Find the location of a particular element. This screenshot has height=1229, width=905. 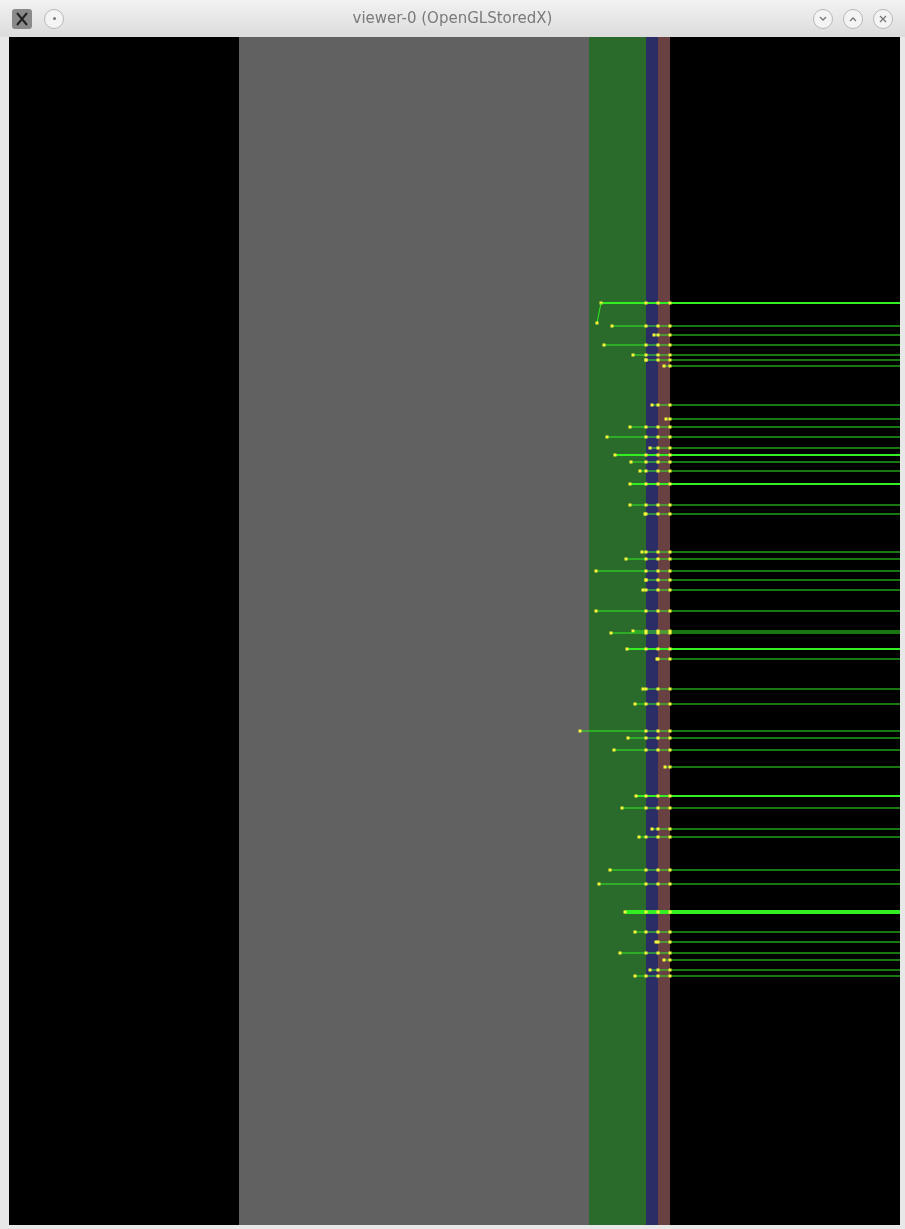

pin-button is located at coordinates (54, 18).